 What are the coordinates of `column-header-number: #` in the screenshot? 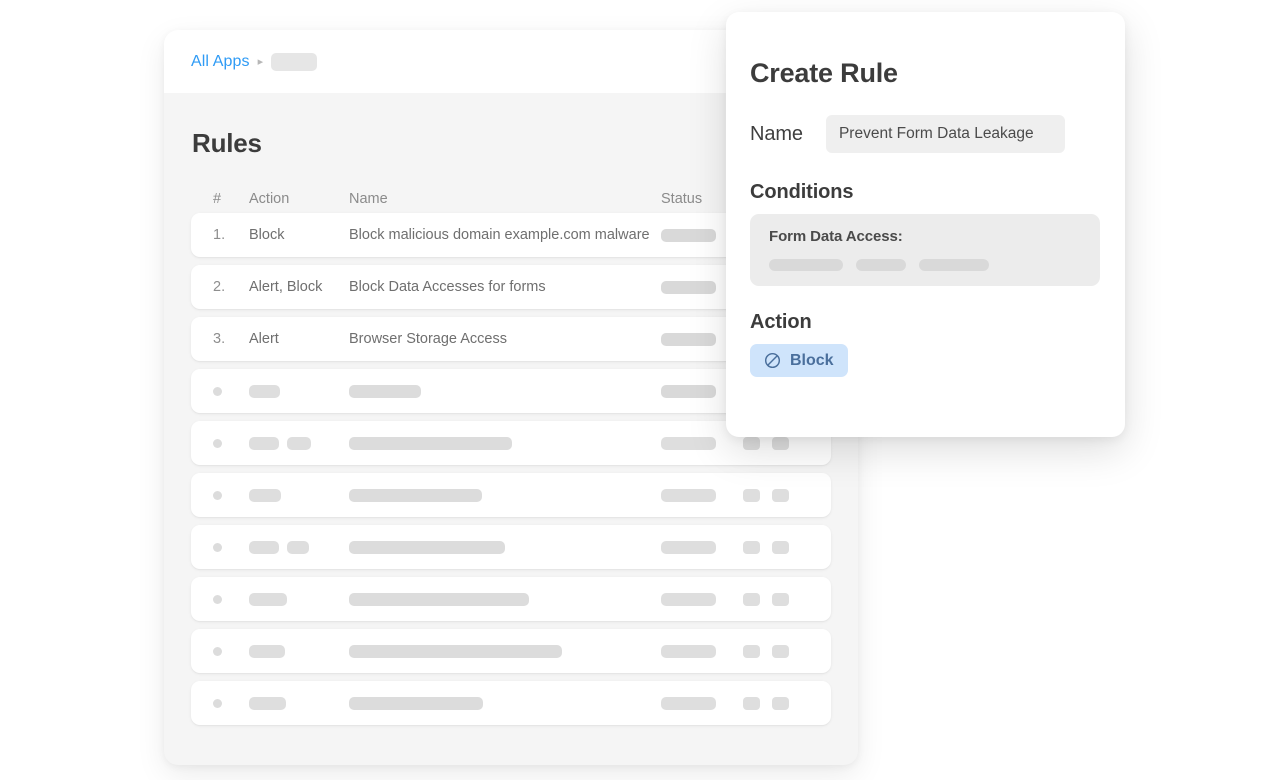 It's located at (217, 199).